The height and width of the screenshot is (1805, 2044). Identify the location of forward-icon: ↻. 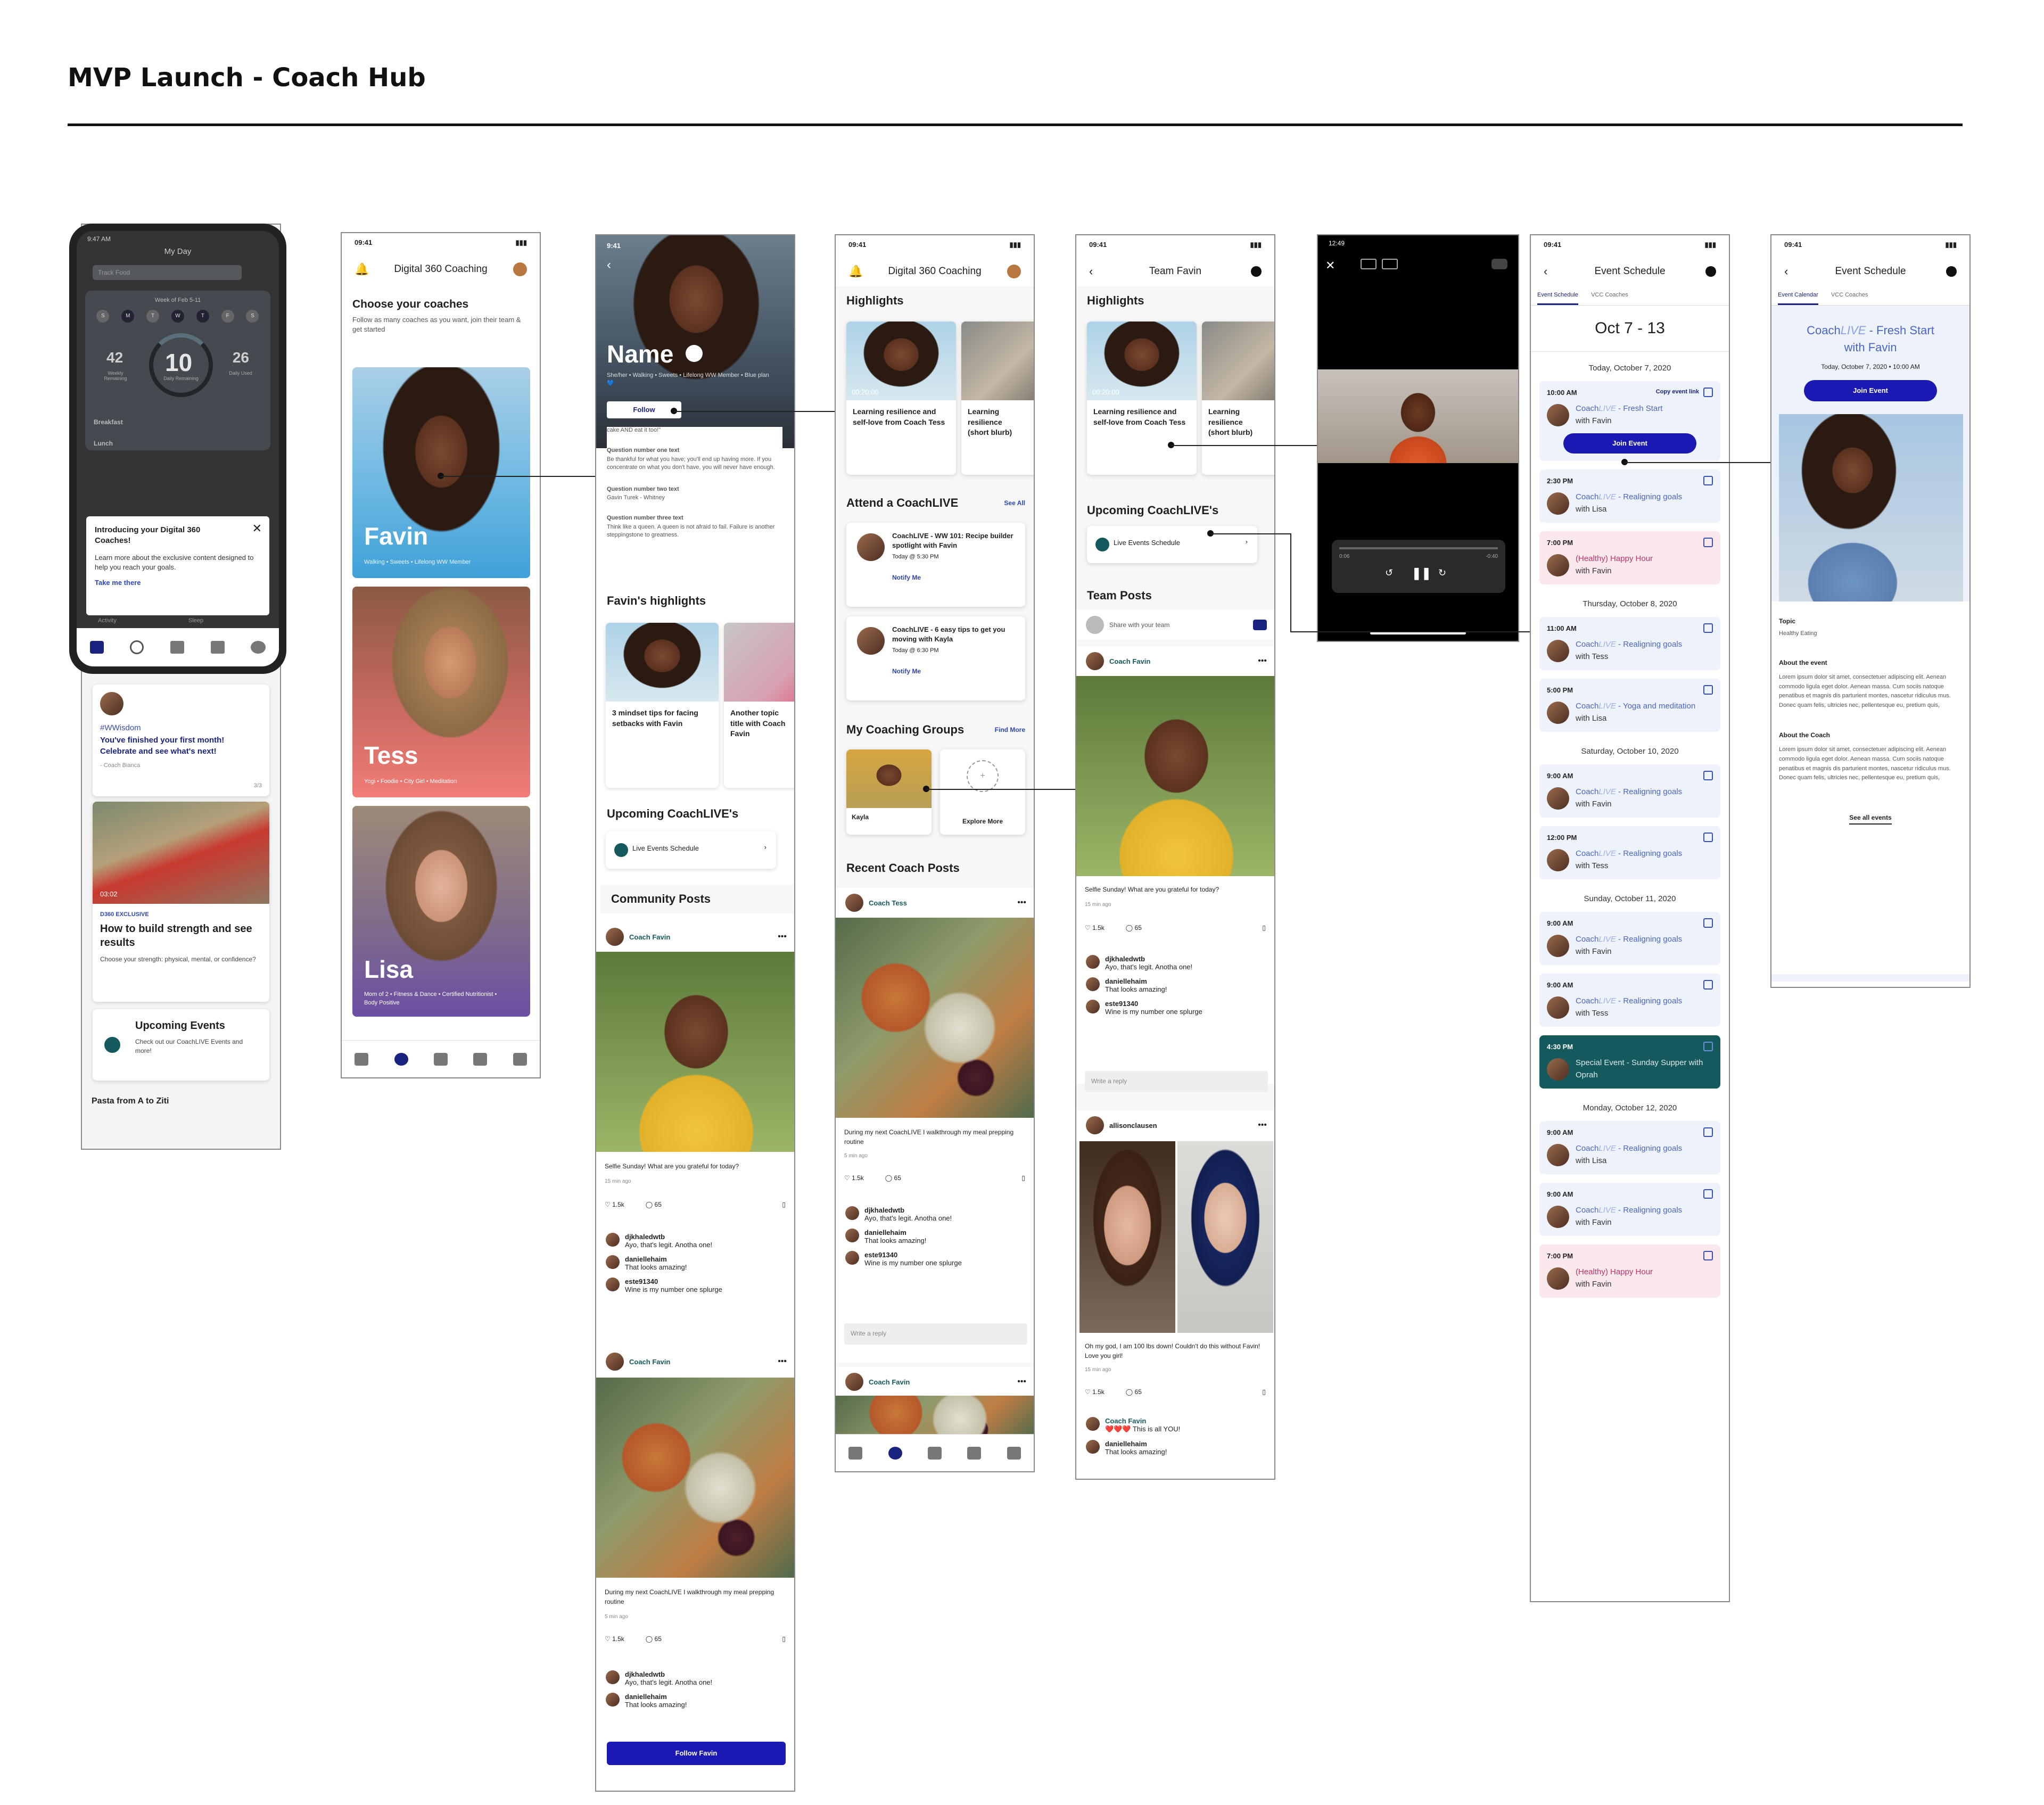
(1442, 573).